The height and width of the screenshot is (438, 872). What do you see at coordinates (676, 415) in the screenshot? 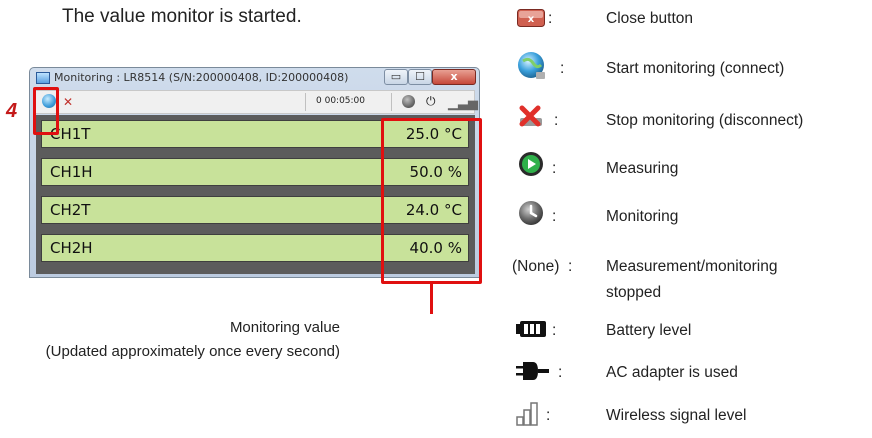
I see `legend-label: Wireless signal level` at bounding box center [676, 415].